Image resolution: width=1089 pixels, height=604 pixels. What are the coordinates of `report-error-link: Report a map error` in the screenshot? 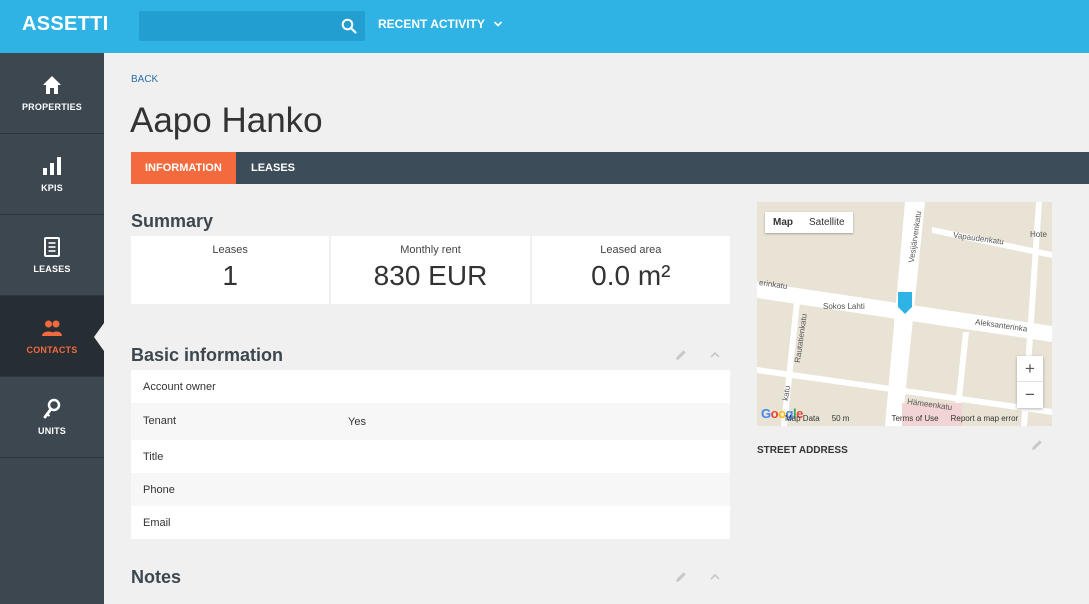 It's located at (985, 418).